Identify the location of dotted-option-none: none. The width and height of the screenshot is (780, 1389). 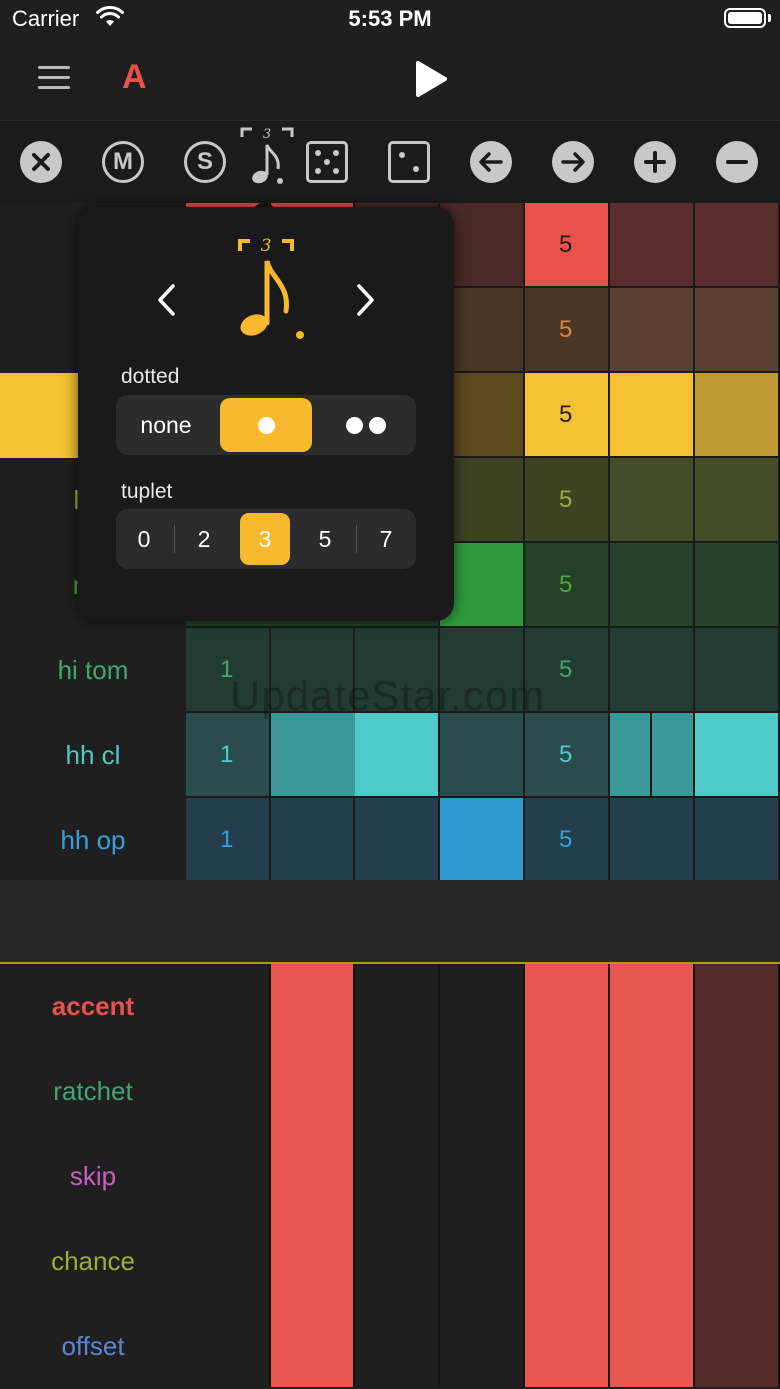
(166, 425).